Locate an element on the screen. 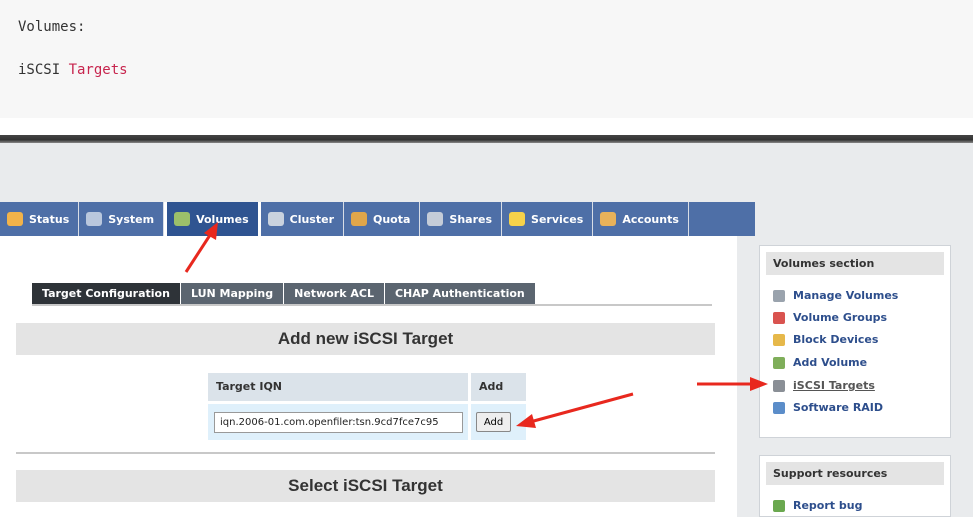 The width and height of the screenshot is (973, 517). services-icon is located at coordinates (517, 219).